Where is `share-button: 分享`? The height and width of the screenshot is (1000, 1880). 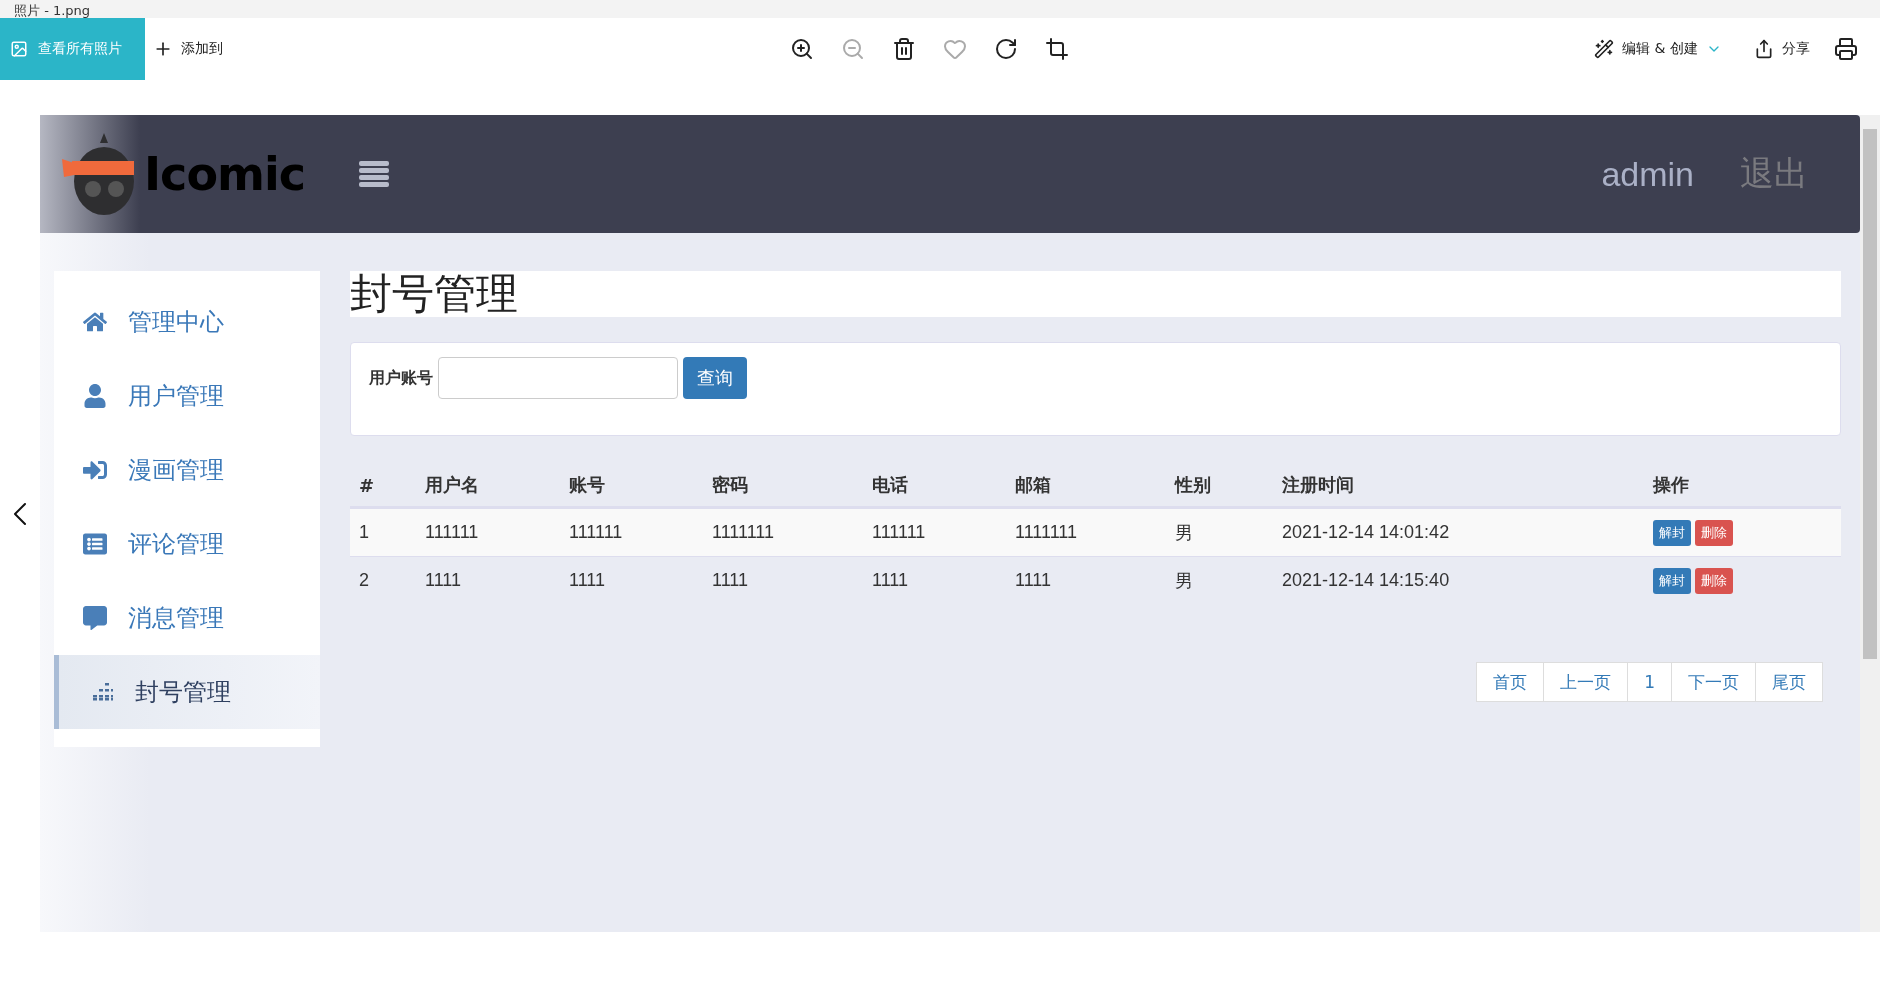 share-button: 分享 is located at coordinates (1782, 49).